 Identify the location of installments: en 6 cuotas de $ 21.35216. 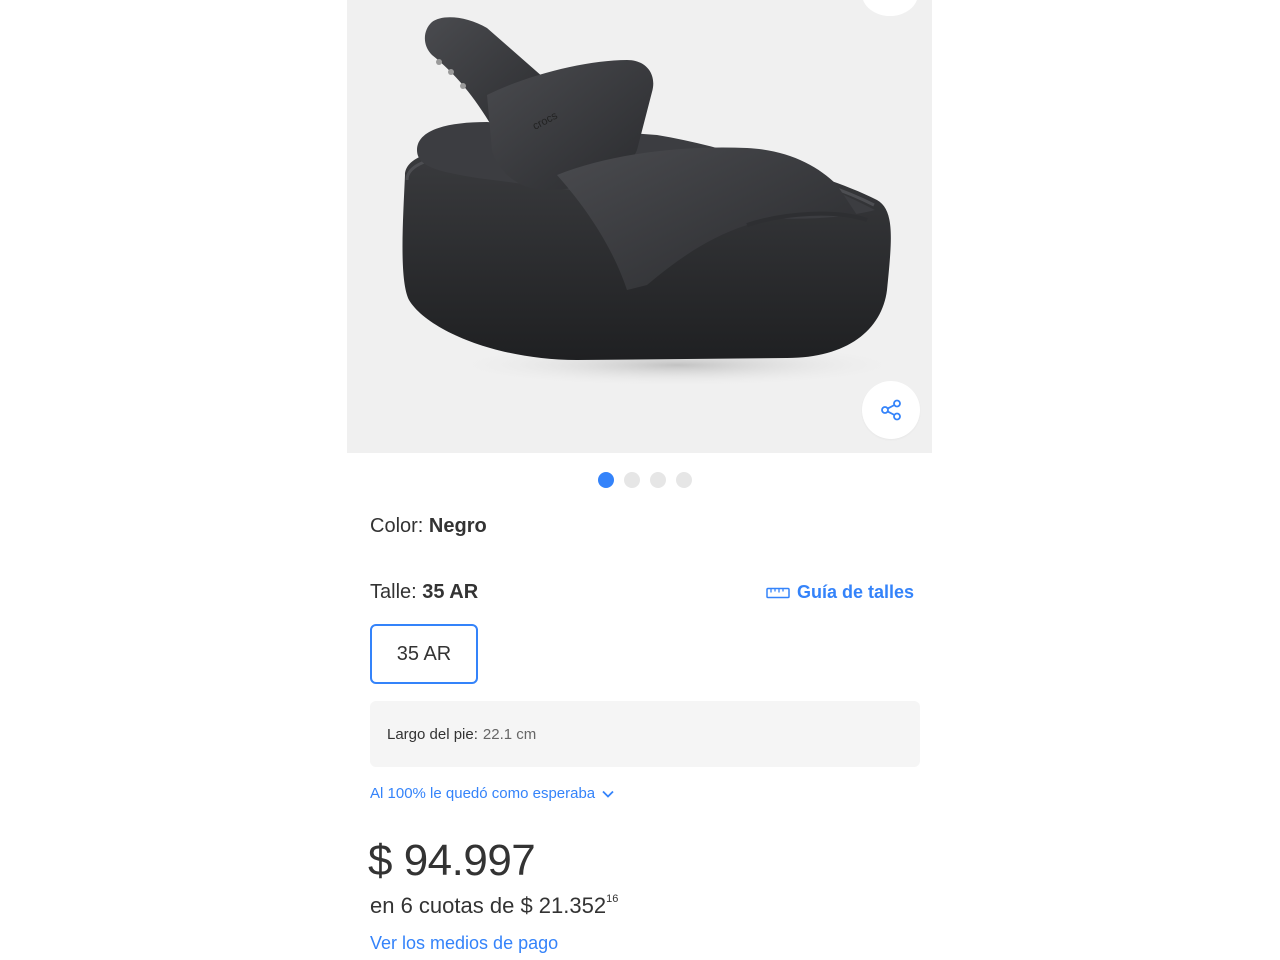
(494, 906).